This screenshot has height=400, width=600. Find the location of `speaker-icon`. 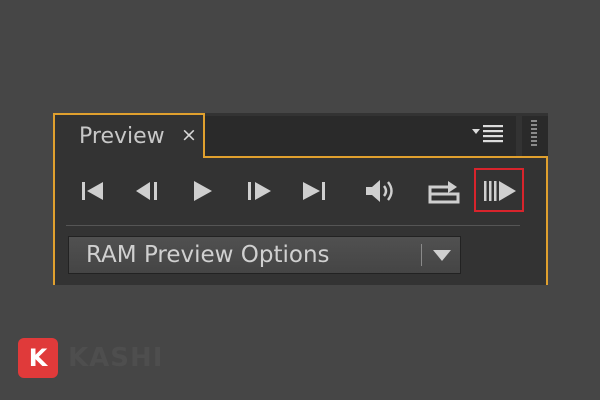

speaker-icon is located at coordinates (379, 191).